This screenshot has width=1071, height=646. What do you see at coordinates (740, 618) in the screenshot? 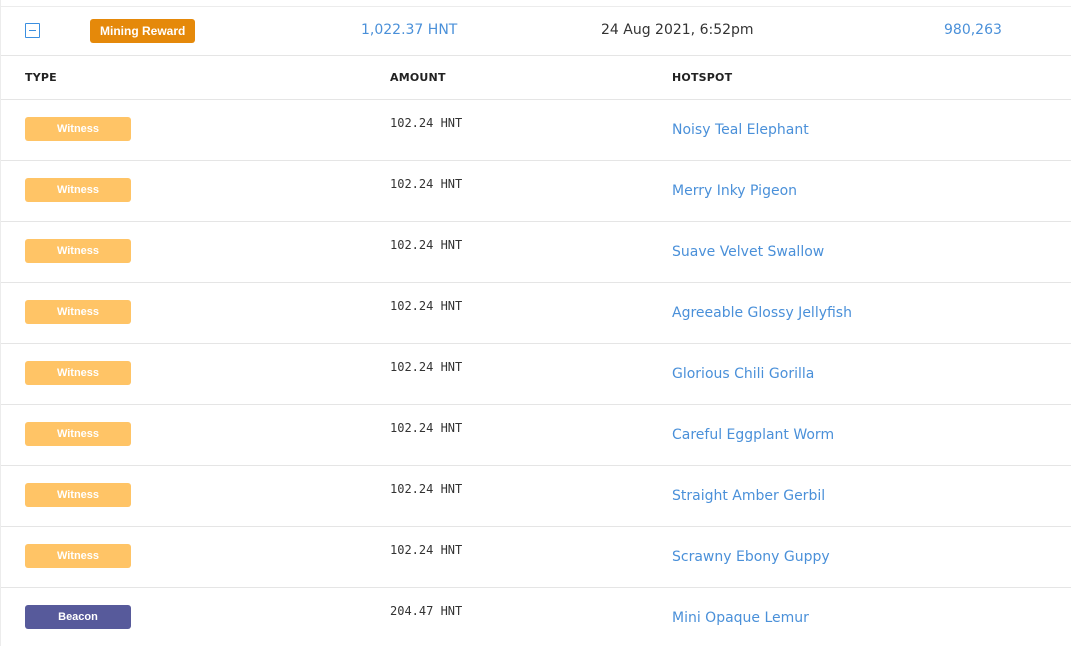
I see `hotspot-link: Mini Opaque Lemur` at bounding box center [740, 618].